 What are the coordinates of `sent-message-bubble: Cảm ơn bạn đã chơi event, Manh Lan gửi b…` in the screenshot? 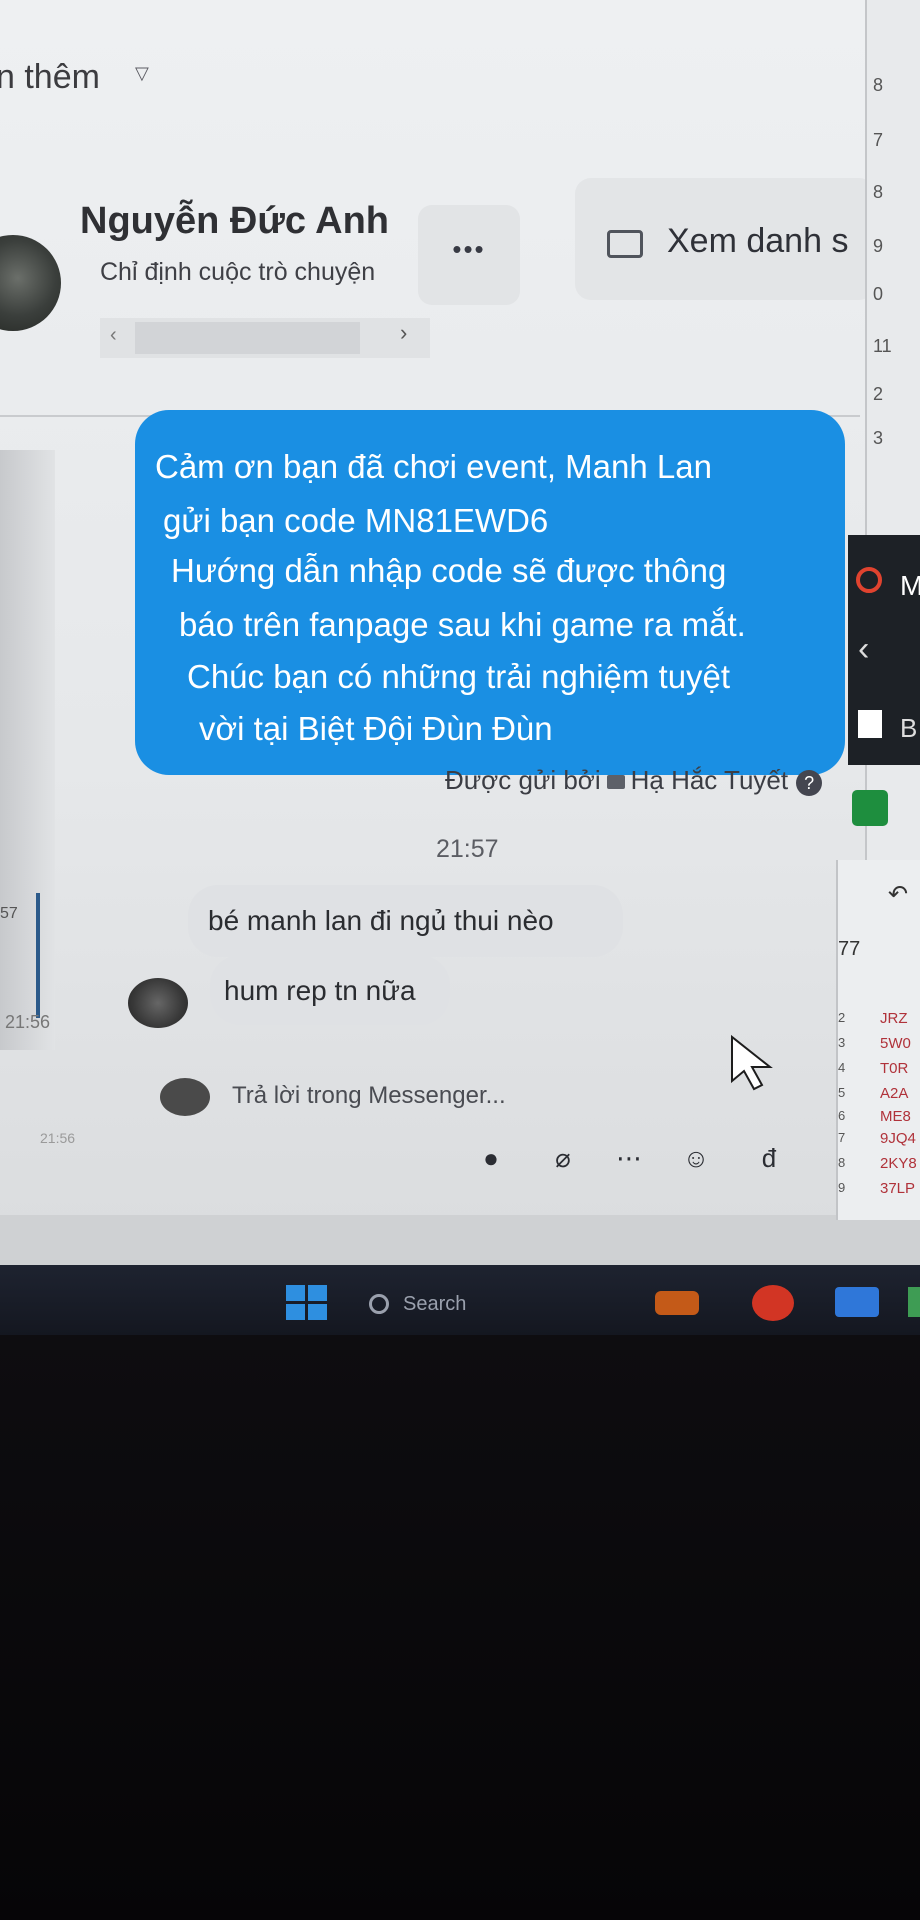 It's located at (490, 592).